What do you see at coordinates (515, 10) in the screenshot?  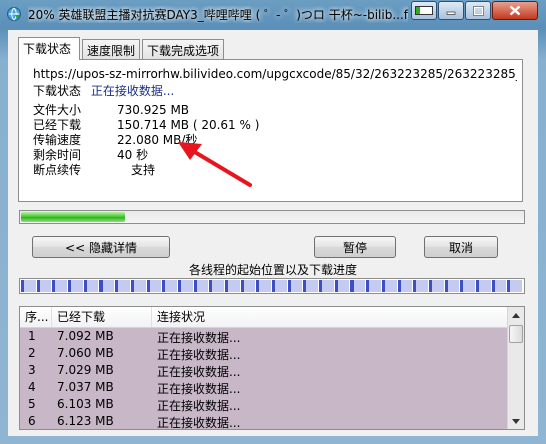 I see `close-icon` at bounding box center [515, 10].